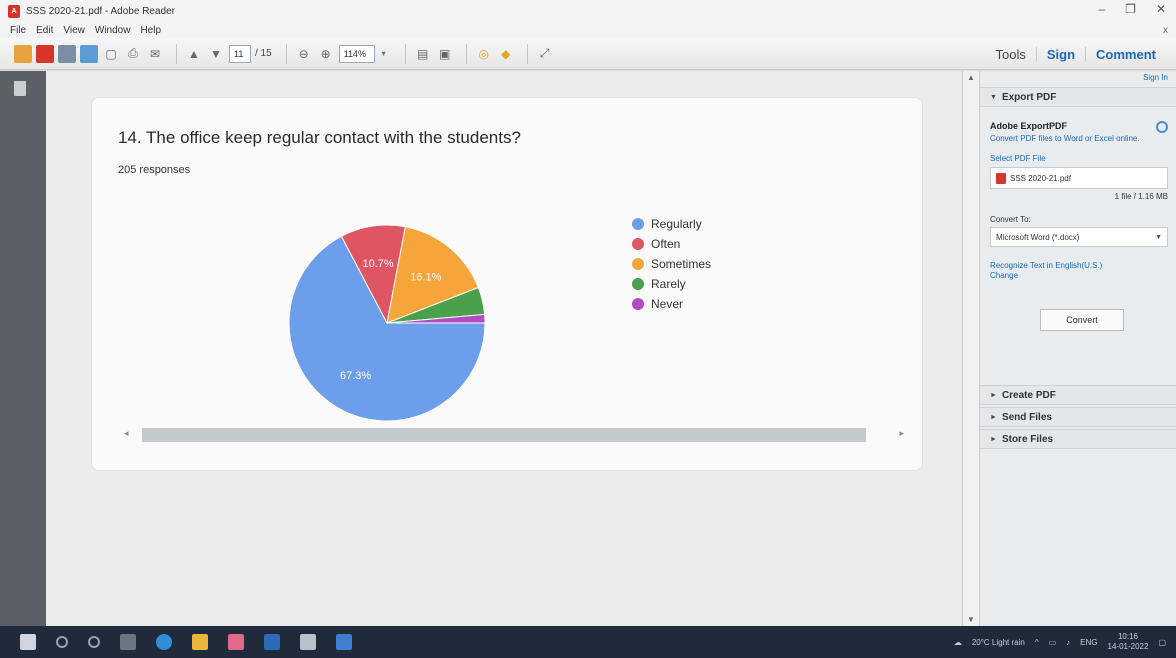 This screenshot has width=1176, height=658. I want to click on highlight-icon: ◆, so click(506, 54).